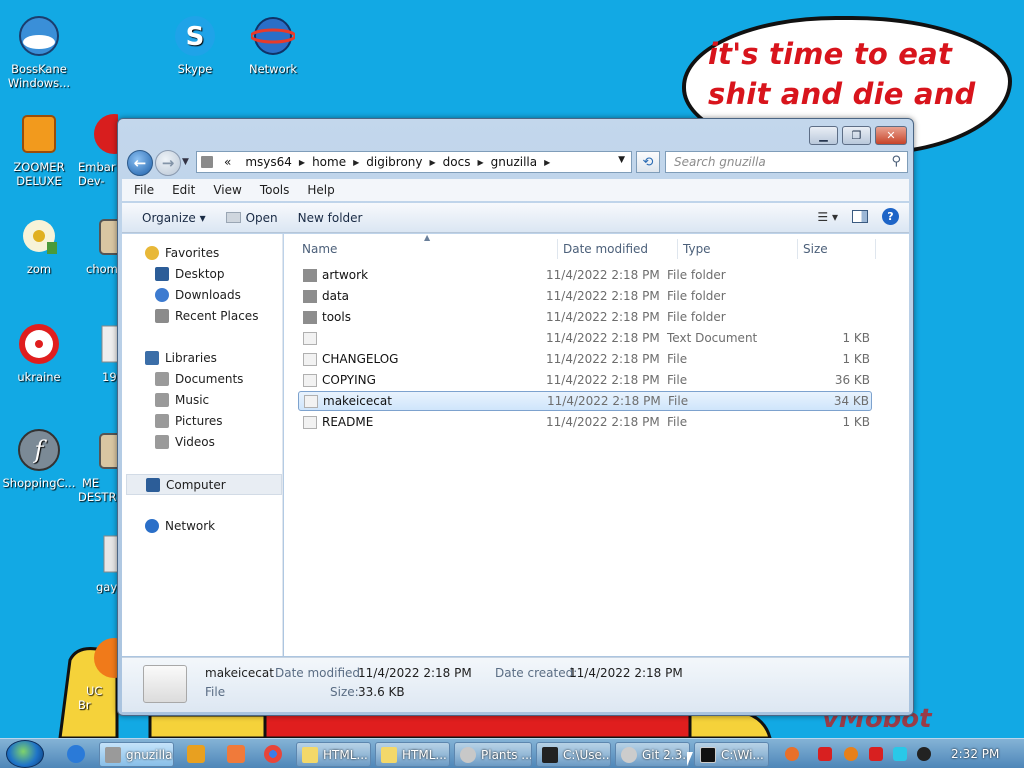 Image resolution: width=1024 pixels, height=768 pixels. Describe the element at coordinates (189, 421) in the screenshot. I see `nav-pictures: Pictures` at that location.